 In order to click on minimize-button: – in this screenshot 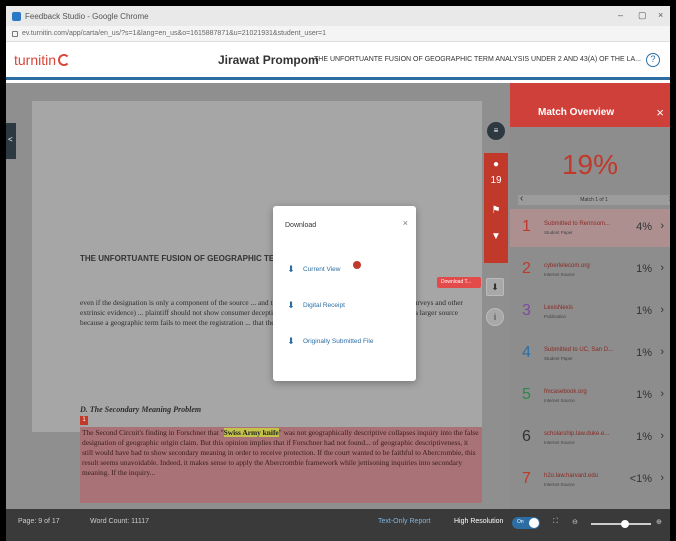, I will do `click(620, 15)`.